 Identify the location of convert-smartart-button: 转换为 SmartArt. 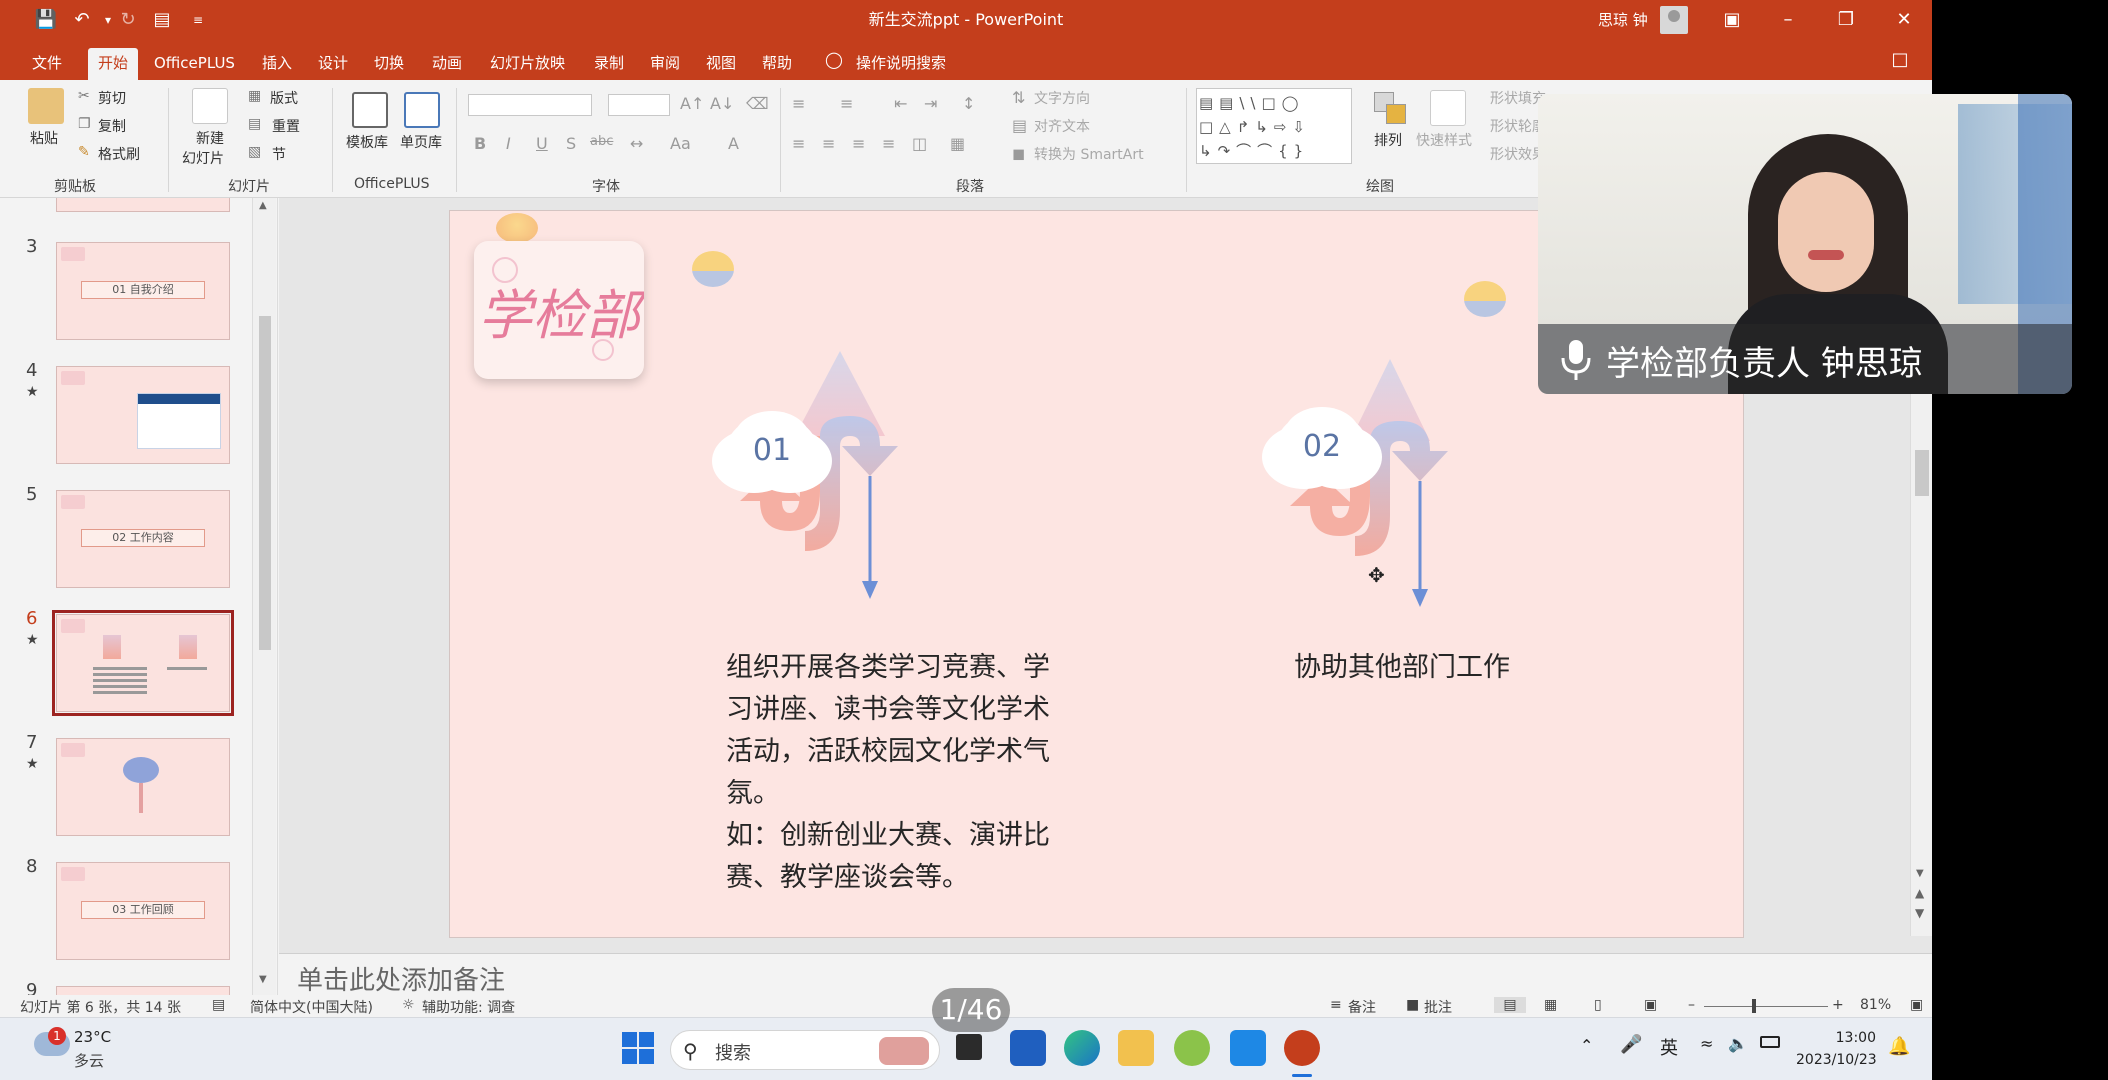
(1089, 154).